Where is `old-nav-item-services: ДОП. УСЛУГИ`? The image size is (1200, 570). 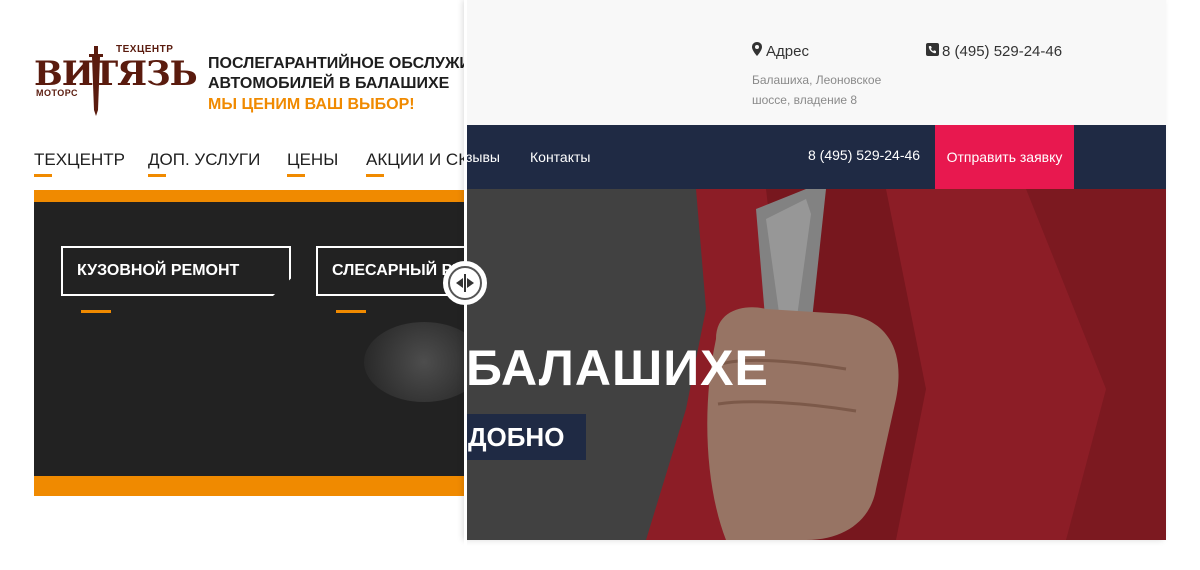
old-nav-item-services: ДОП. УСЛУГИ is located at coordinates (204, 163).